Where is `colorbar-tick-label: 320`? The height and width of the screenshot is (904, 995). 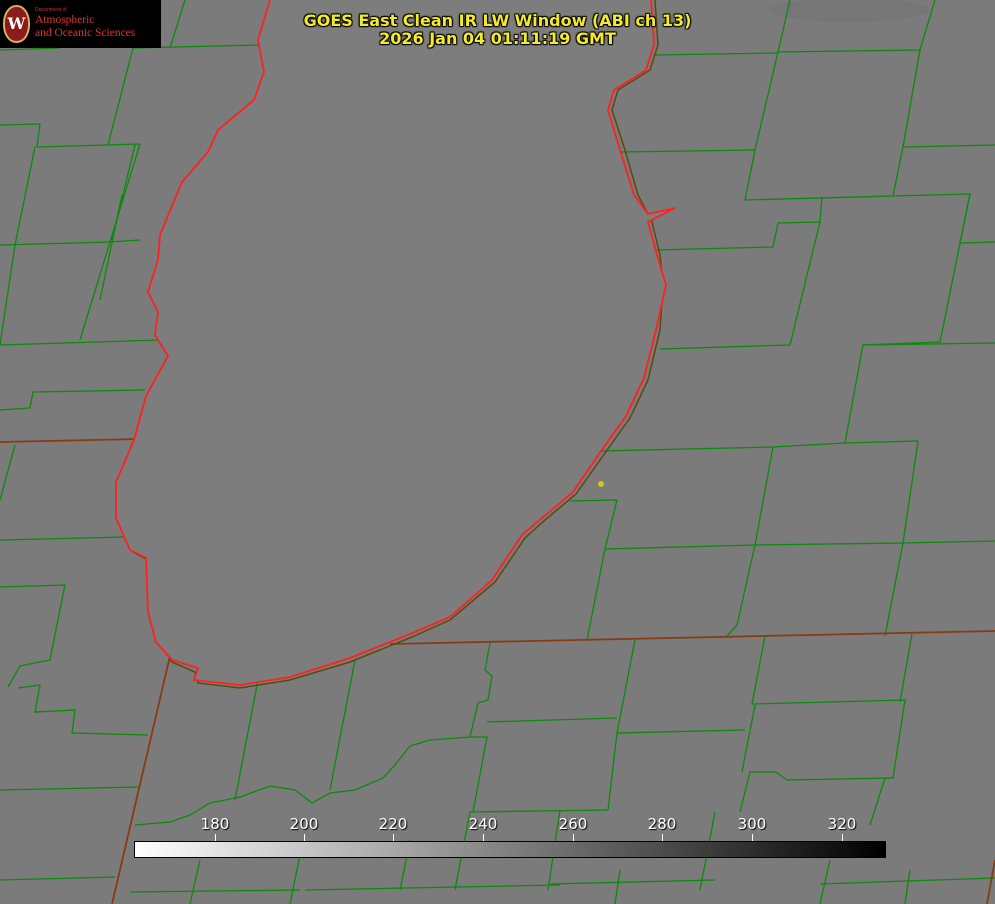
colorbar-tick-label: 320 is located at coordinates (842, 824).